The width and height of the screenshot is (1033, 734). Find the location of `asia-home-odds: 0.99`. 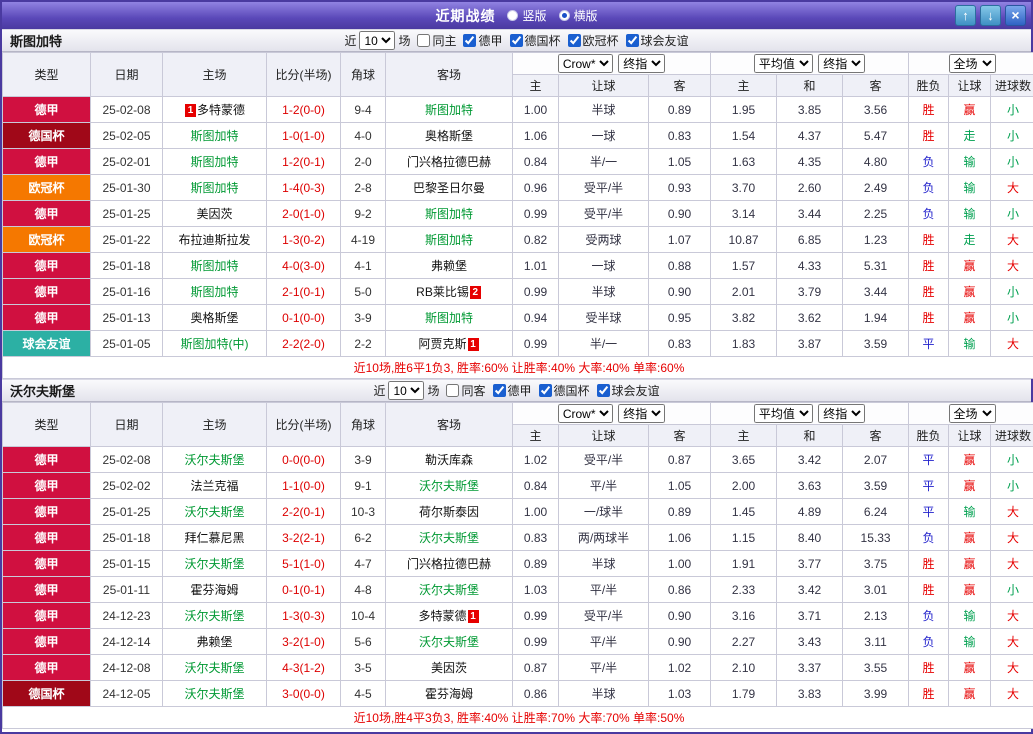

asia-home-odds: 0.99 is located at coordinates (535, 291).